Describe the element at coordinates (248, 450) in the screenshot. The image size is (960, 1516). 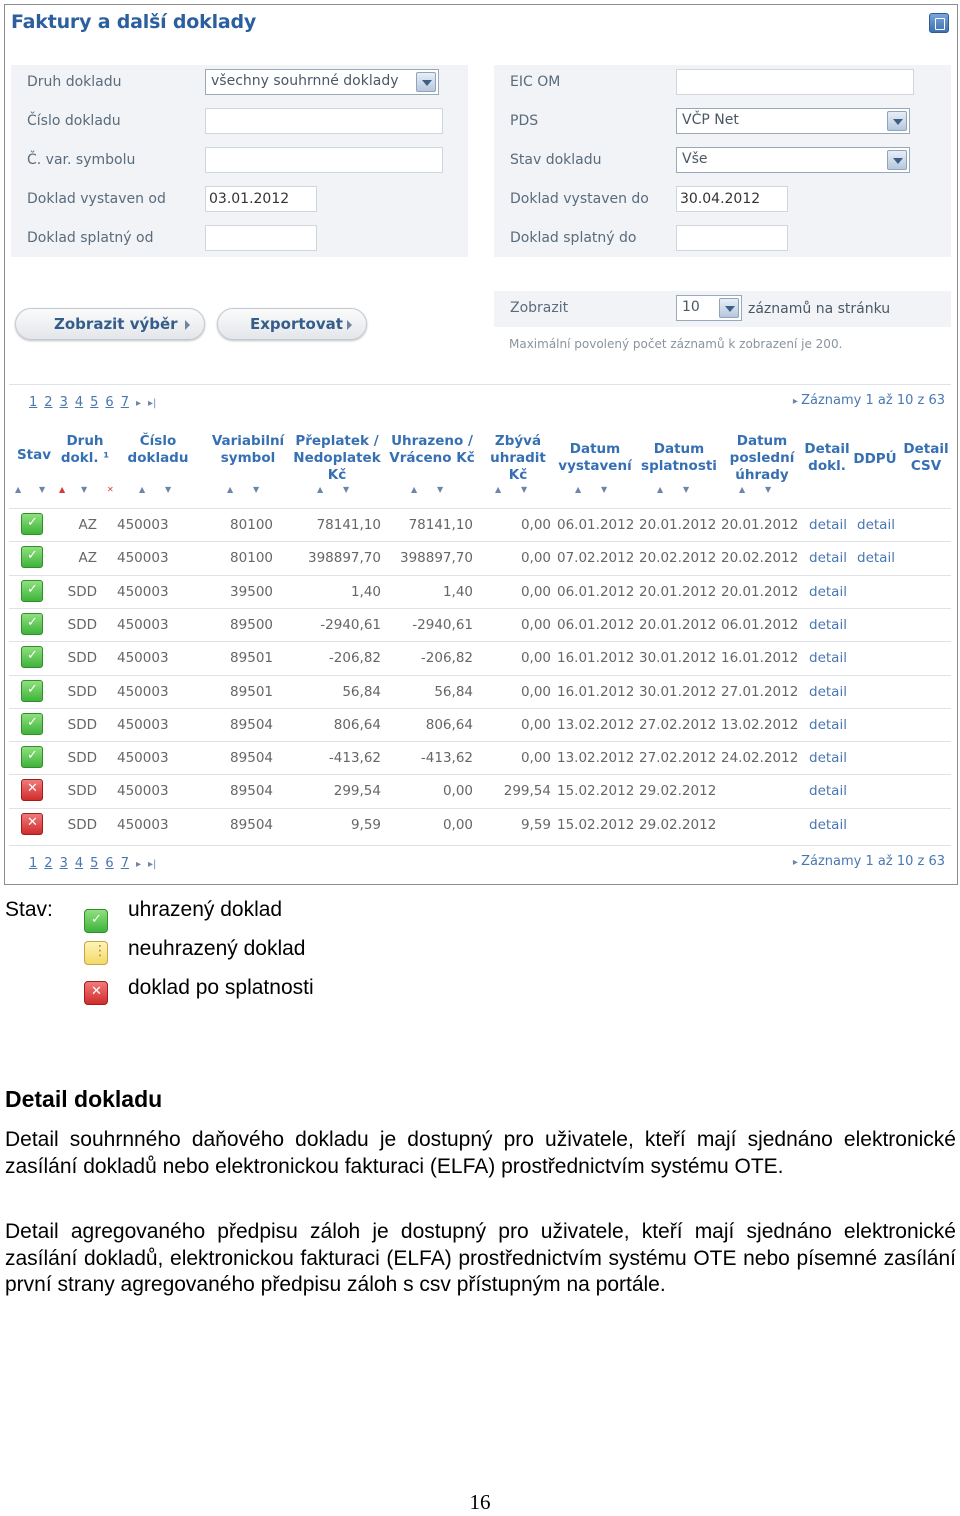
I see `col-header-var-symbol: Variabilní symbol` at that location.